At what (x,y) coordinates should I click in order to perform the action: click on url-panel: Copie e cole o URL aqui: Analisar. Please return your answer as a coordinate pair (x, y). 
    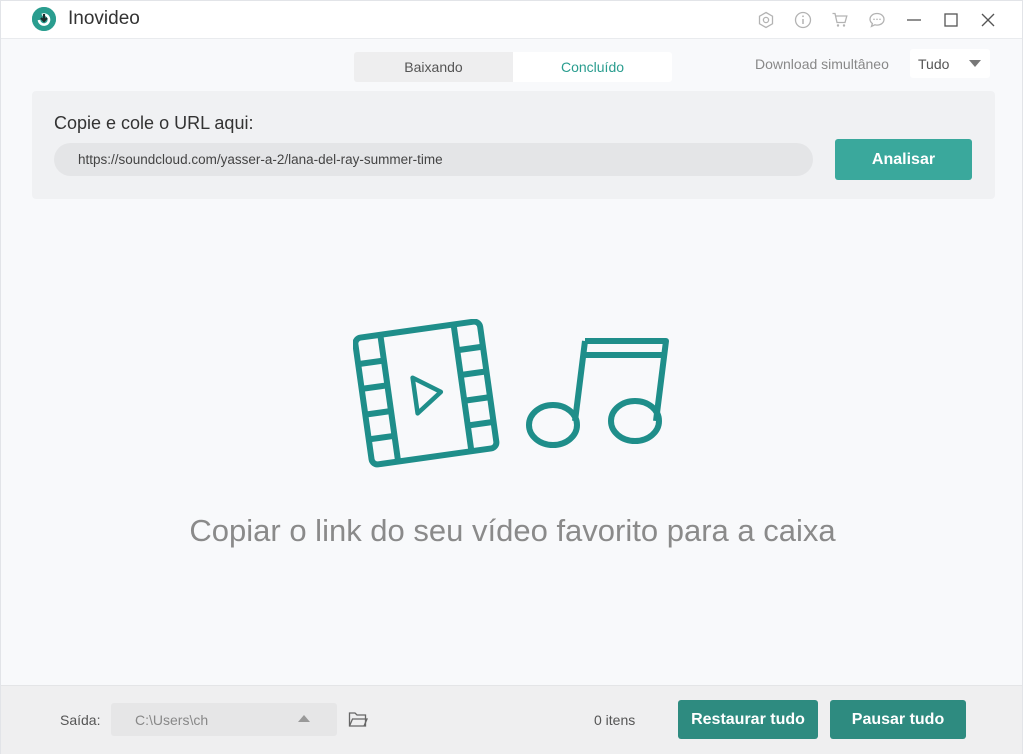
    Looking at the image, I should click on (513, 145).